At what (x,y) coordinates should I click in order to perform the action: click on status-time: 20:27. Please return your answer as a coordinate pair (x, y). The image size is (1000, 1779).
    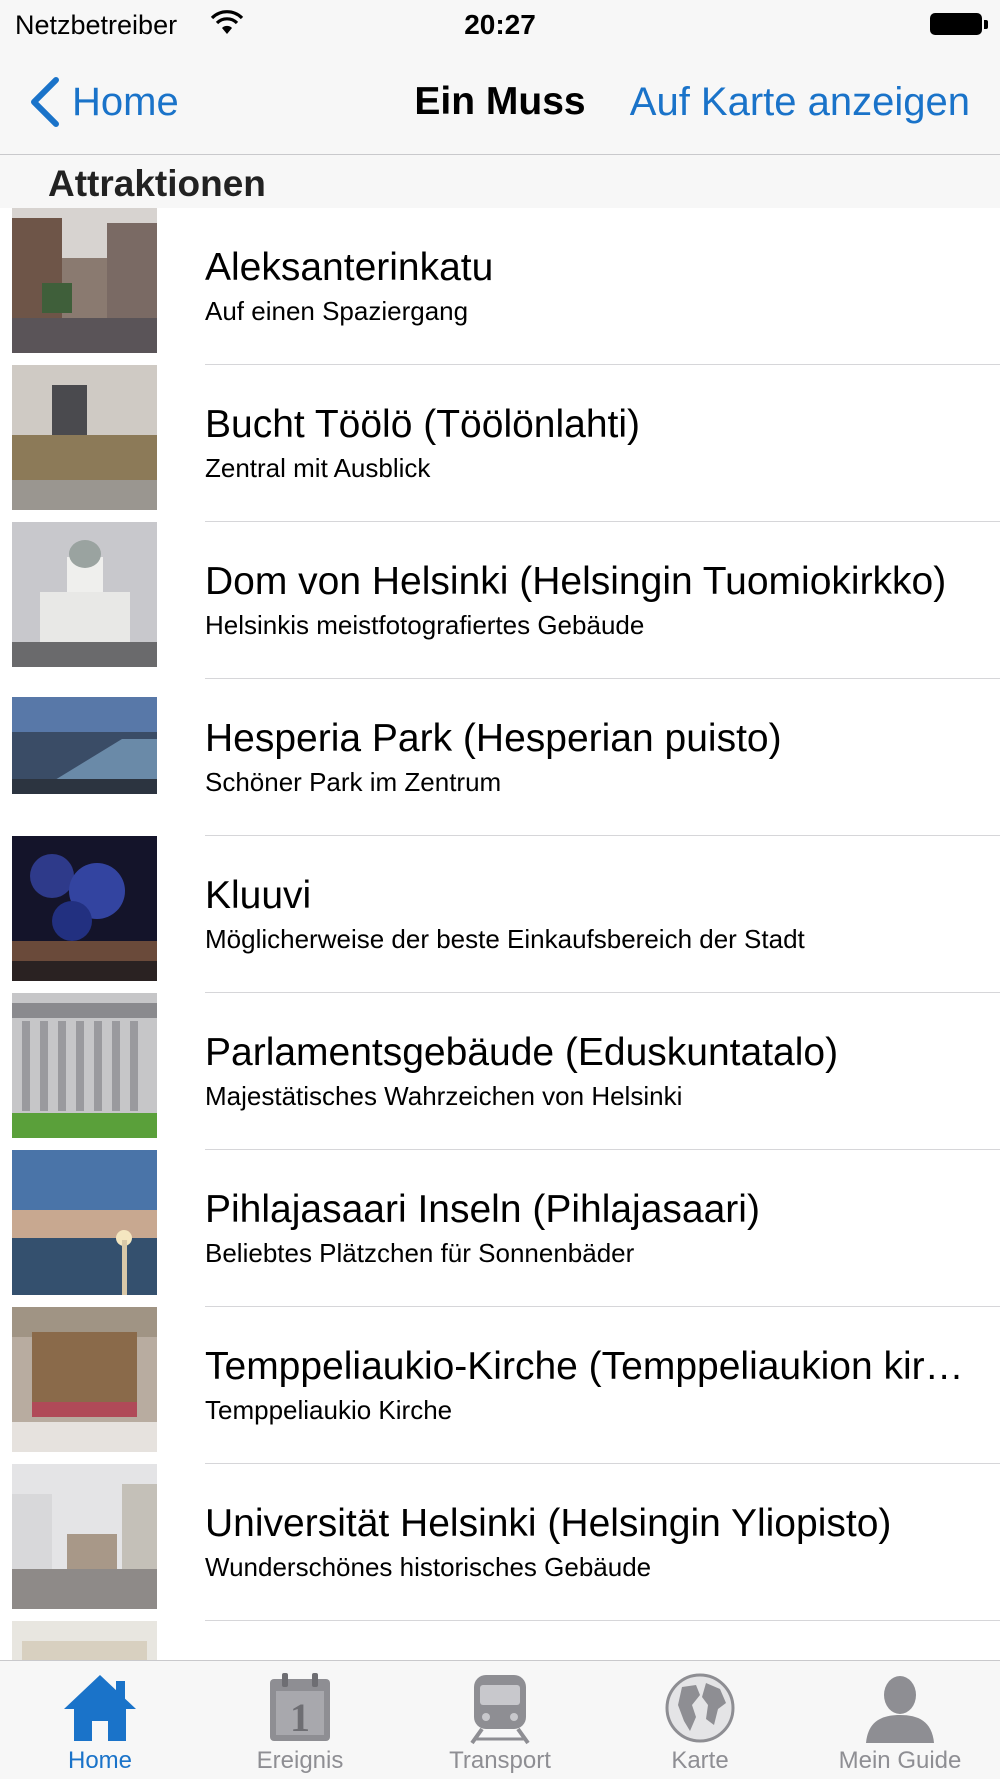
    Looking at the image, I should click on (500, 24).